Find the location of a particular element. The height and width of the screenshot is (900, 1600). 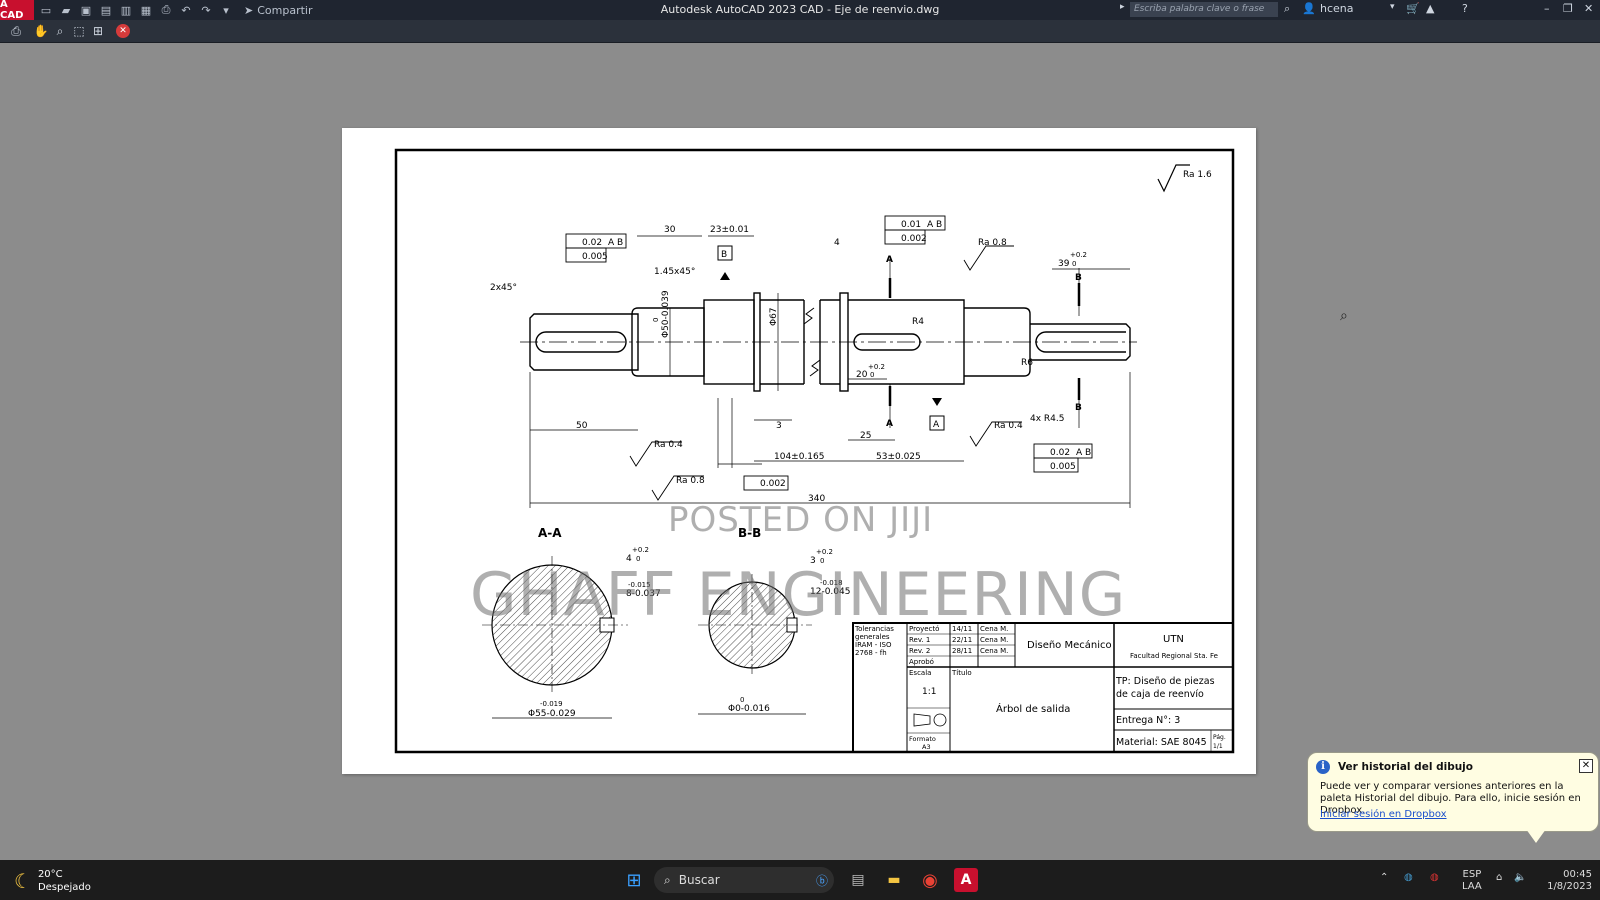

date: 1/8/2023 is located at coordinates (1569, 886).